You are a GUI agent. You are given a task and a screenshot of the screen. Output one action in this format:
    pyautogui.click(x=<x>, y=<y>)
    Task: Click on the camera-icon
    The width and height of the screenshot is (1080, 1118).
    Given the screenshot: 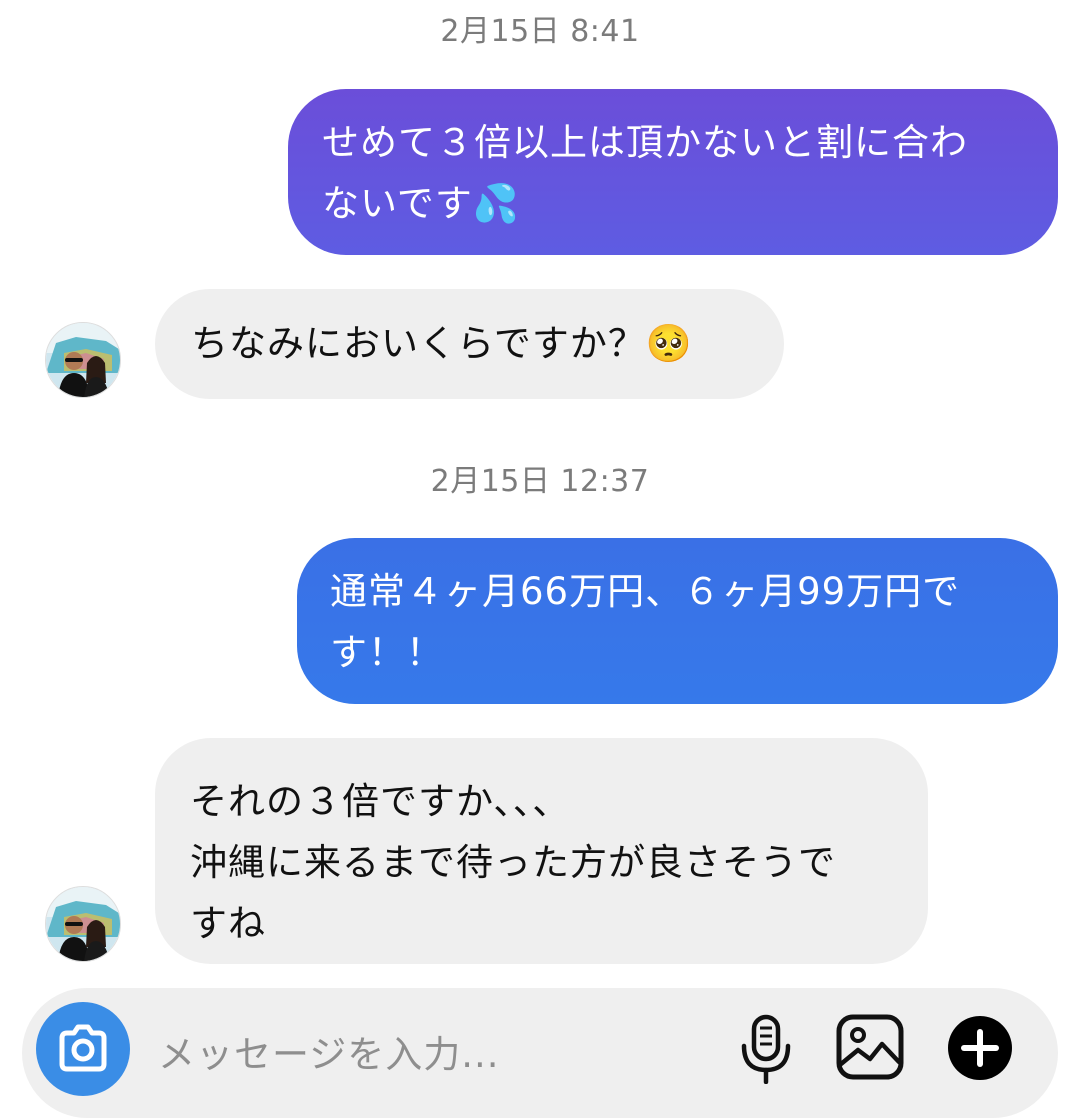 What is the action you would take?
    pyautogui.click(x=83, y=1048)
    